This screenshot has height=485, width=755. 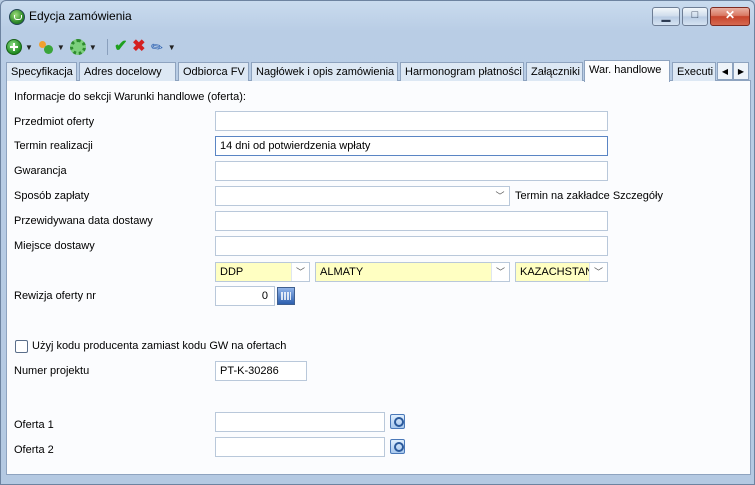 What do you see at coordinates (232, 272) in the screenshot?
I see `incoterm-value: DDP` at bounding box center [232, 272].